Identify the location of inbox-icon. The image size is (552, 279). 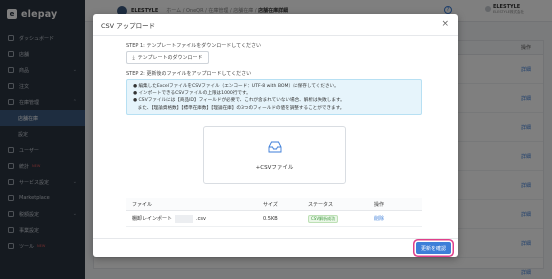
(275, 147).